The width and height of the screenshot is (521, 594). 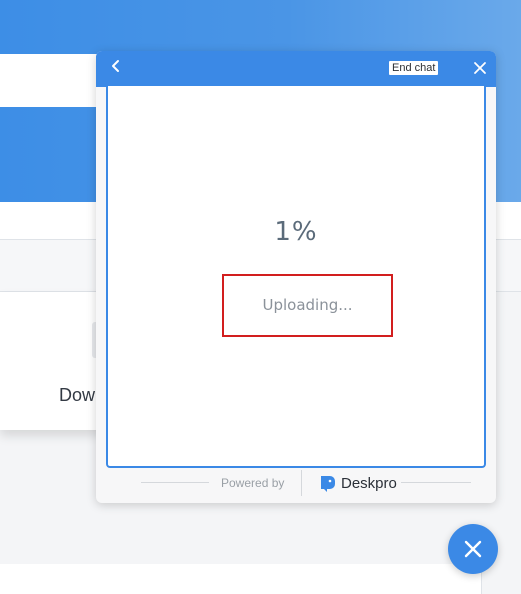 What do you see at coordinates (241, 579) in the screenshot?
I see `footer-panel` at bounding box center [241, 579].